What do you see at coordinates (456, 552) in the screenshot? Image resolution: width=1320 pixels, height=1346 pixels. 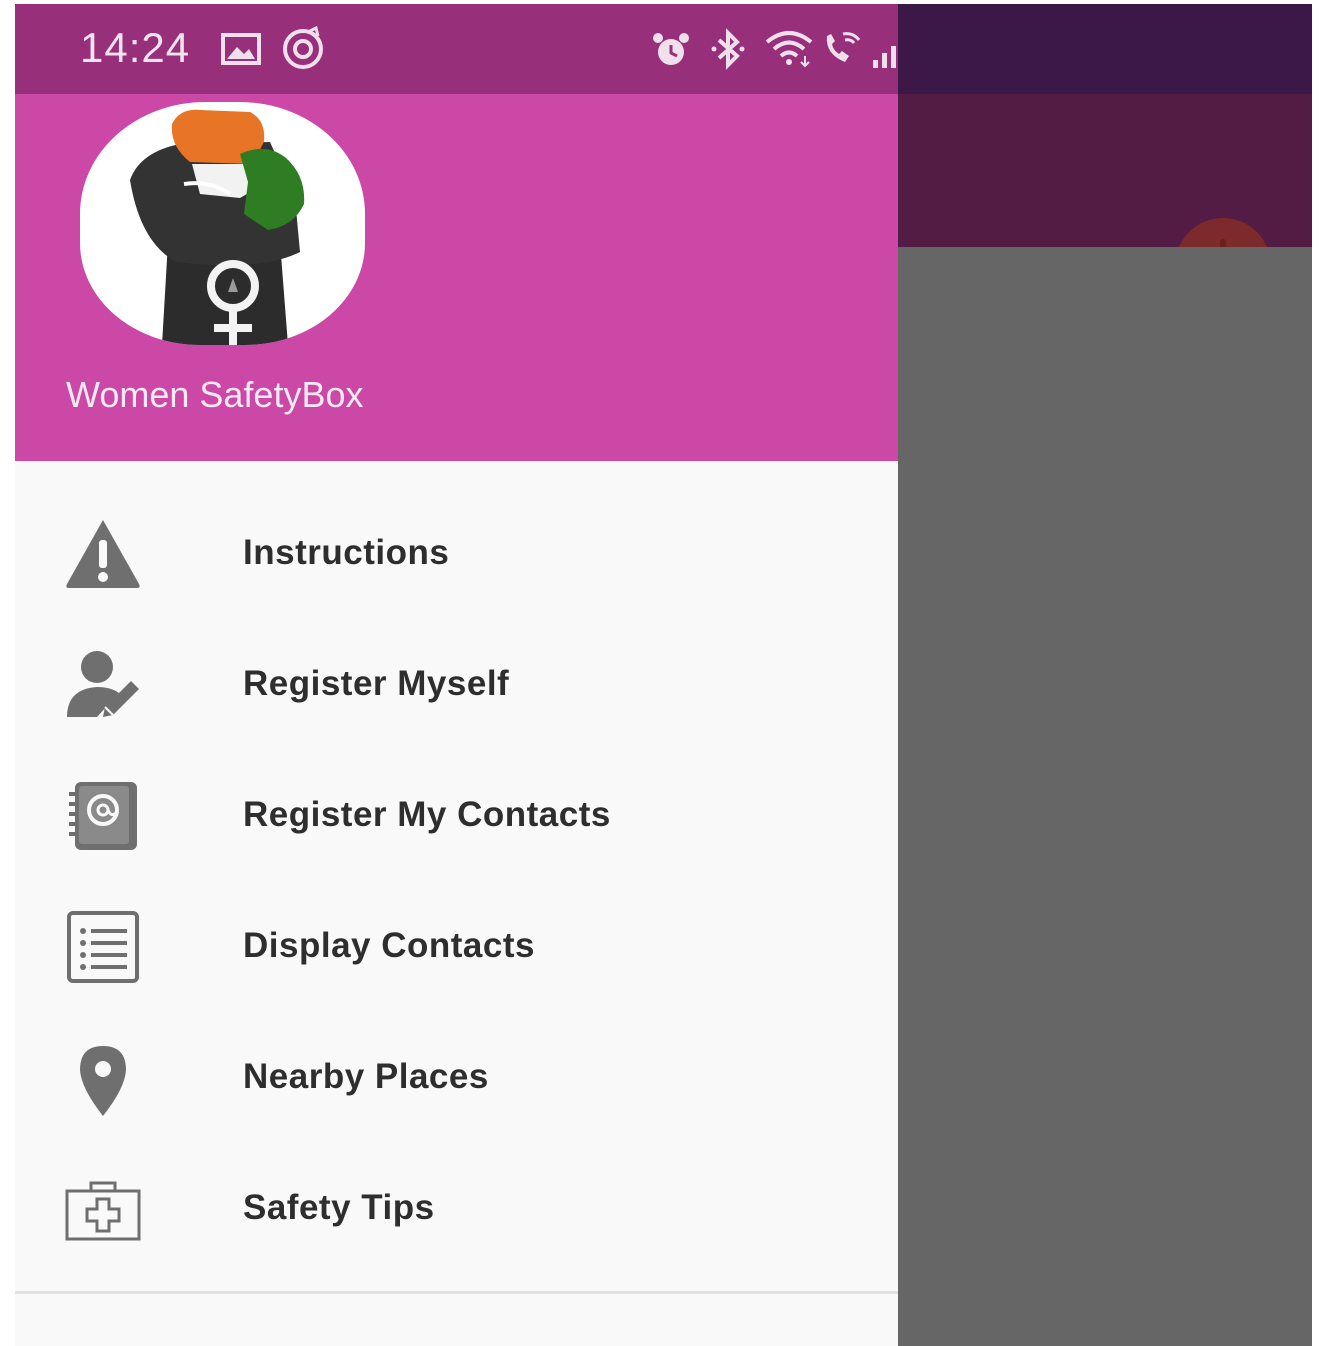 I see `menu-item-instructions: Instructions` at bounding box center [456, 552].